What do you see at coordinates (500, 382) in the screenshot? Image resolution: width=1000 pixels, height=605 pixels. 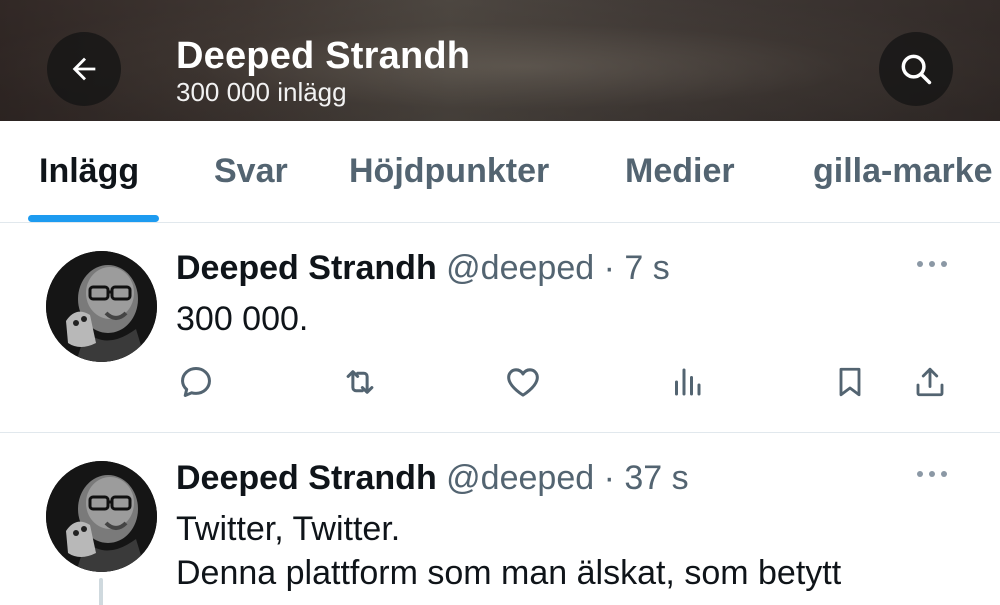 I see `tweet-actions` at bounding box center [500, 382].